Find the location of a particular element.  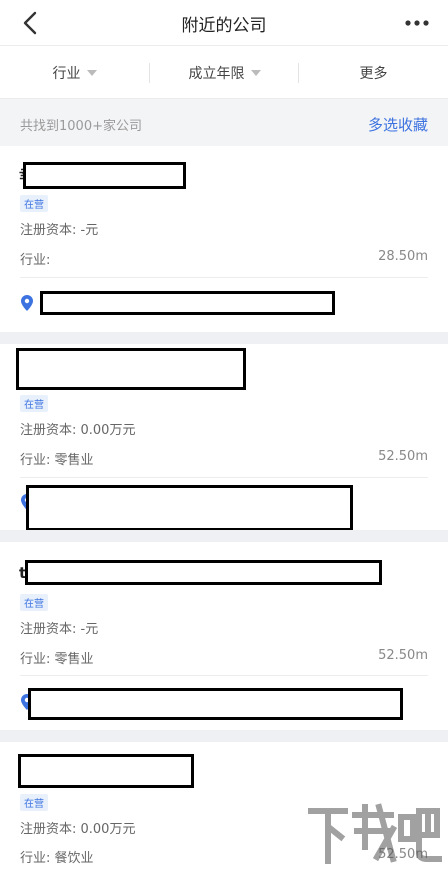

location-pin-icon is located at coordinates (27, 303).